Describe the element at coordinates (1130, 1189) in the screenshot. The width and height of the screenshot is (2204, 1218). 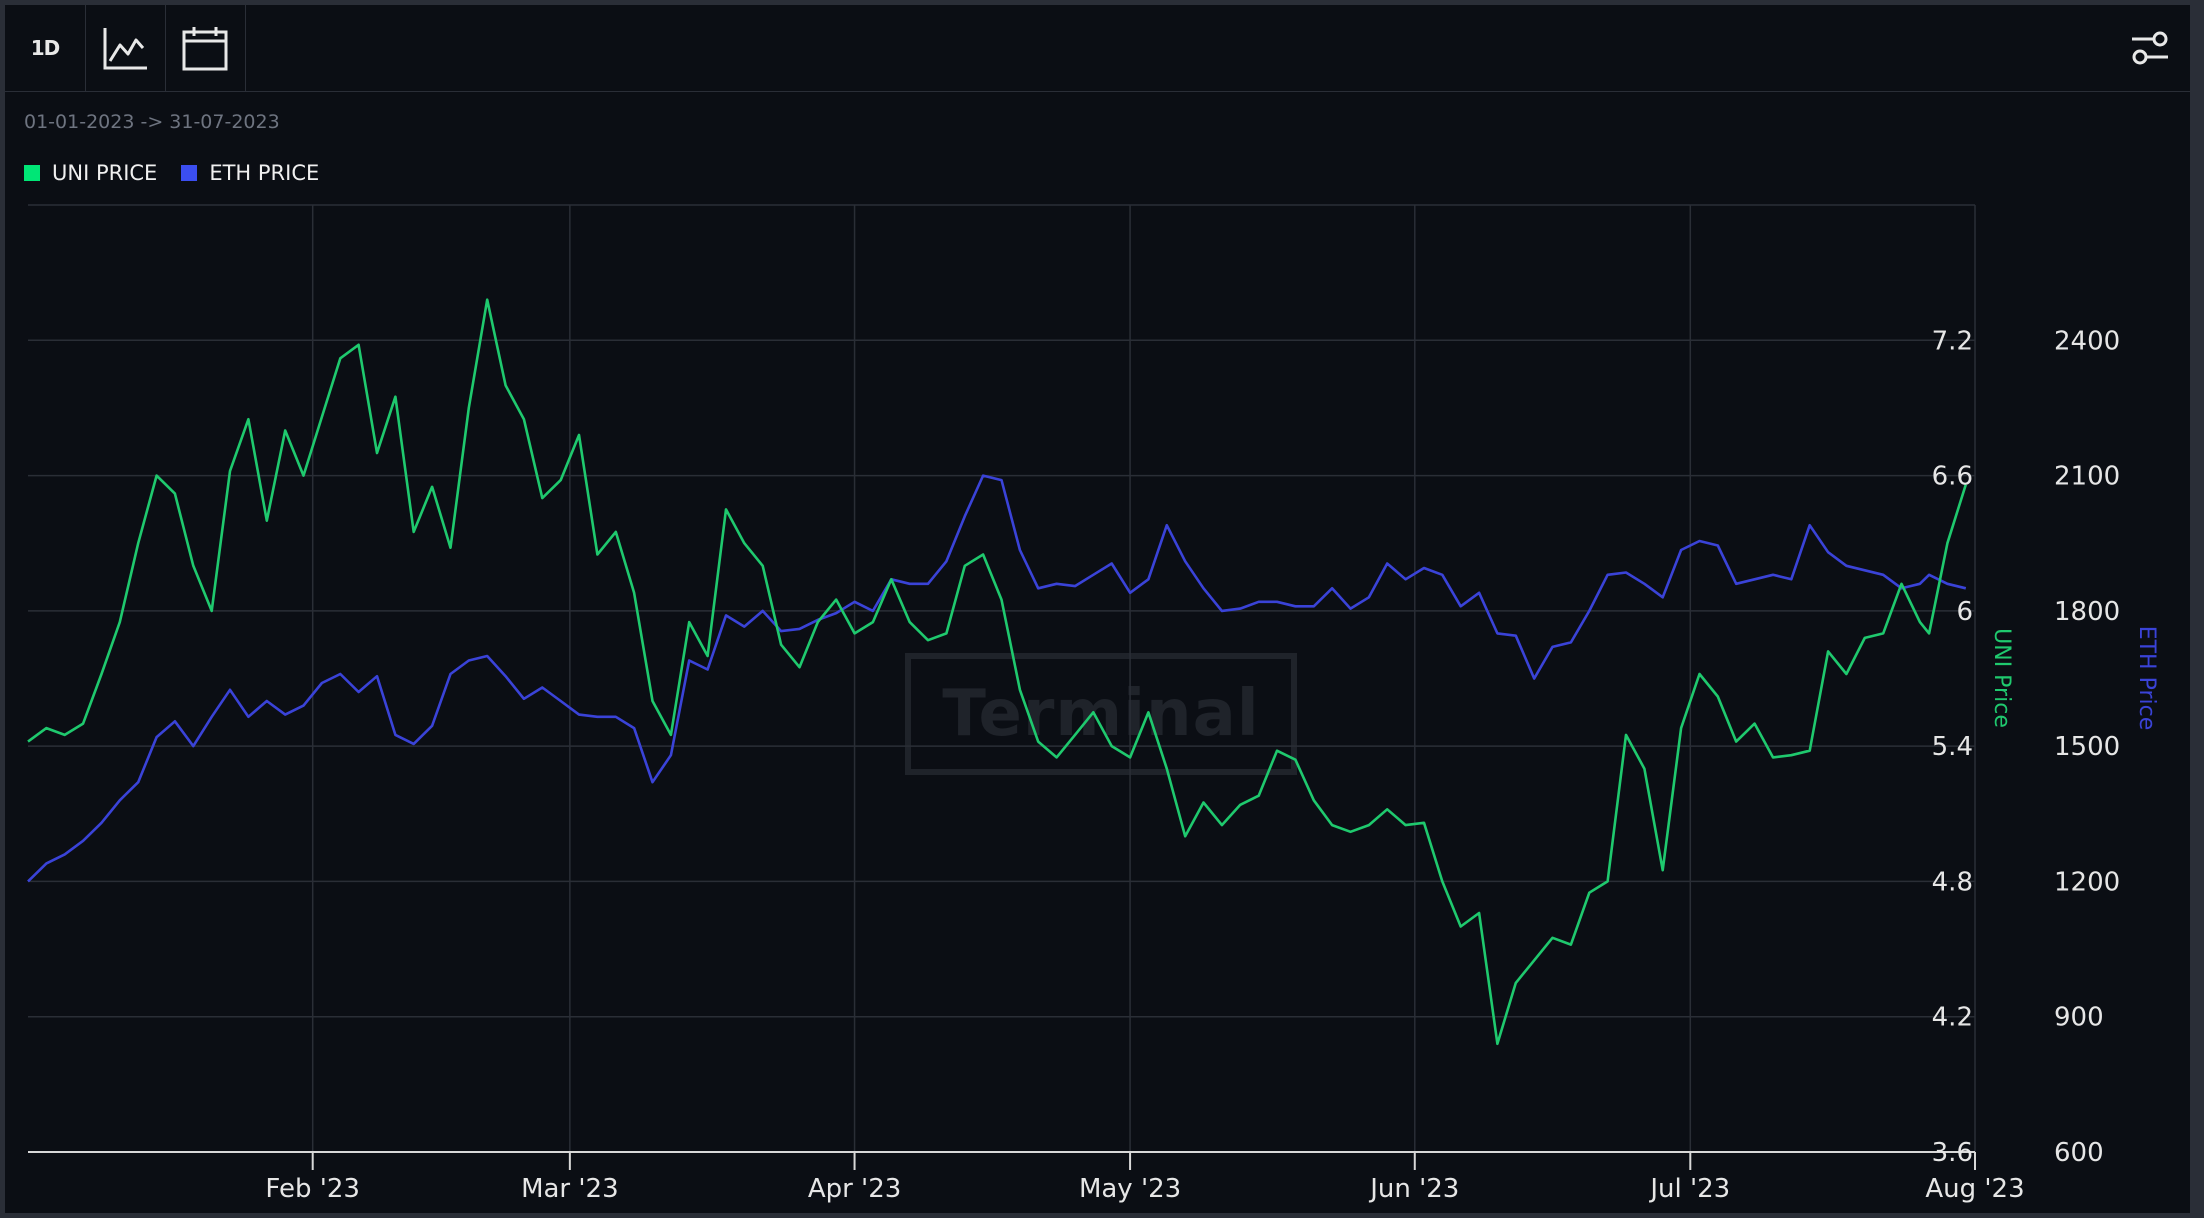
I see `x-tick-label: May '23` at that location.